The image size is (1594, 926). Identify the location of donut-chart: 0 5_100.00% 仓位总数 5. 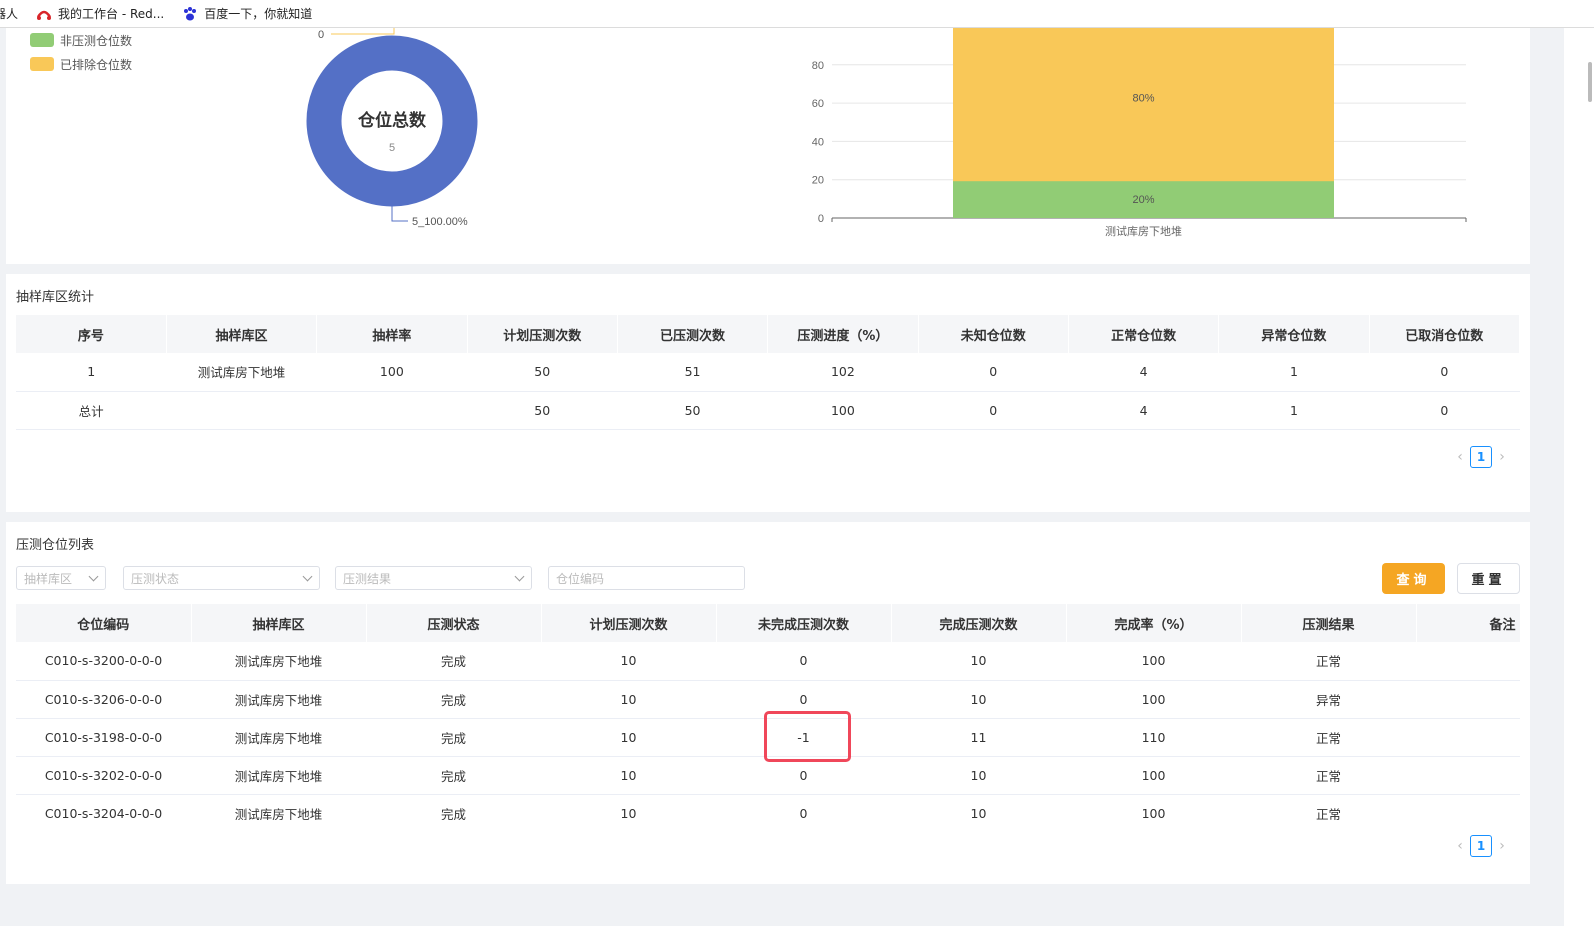
(392, 128).